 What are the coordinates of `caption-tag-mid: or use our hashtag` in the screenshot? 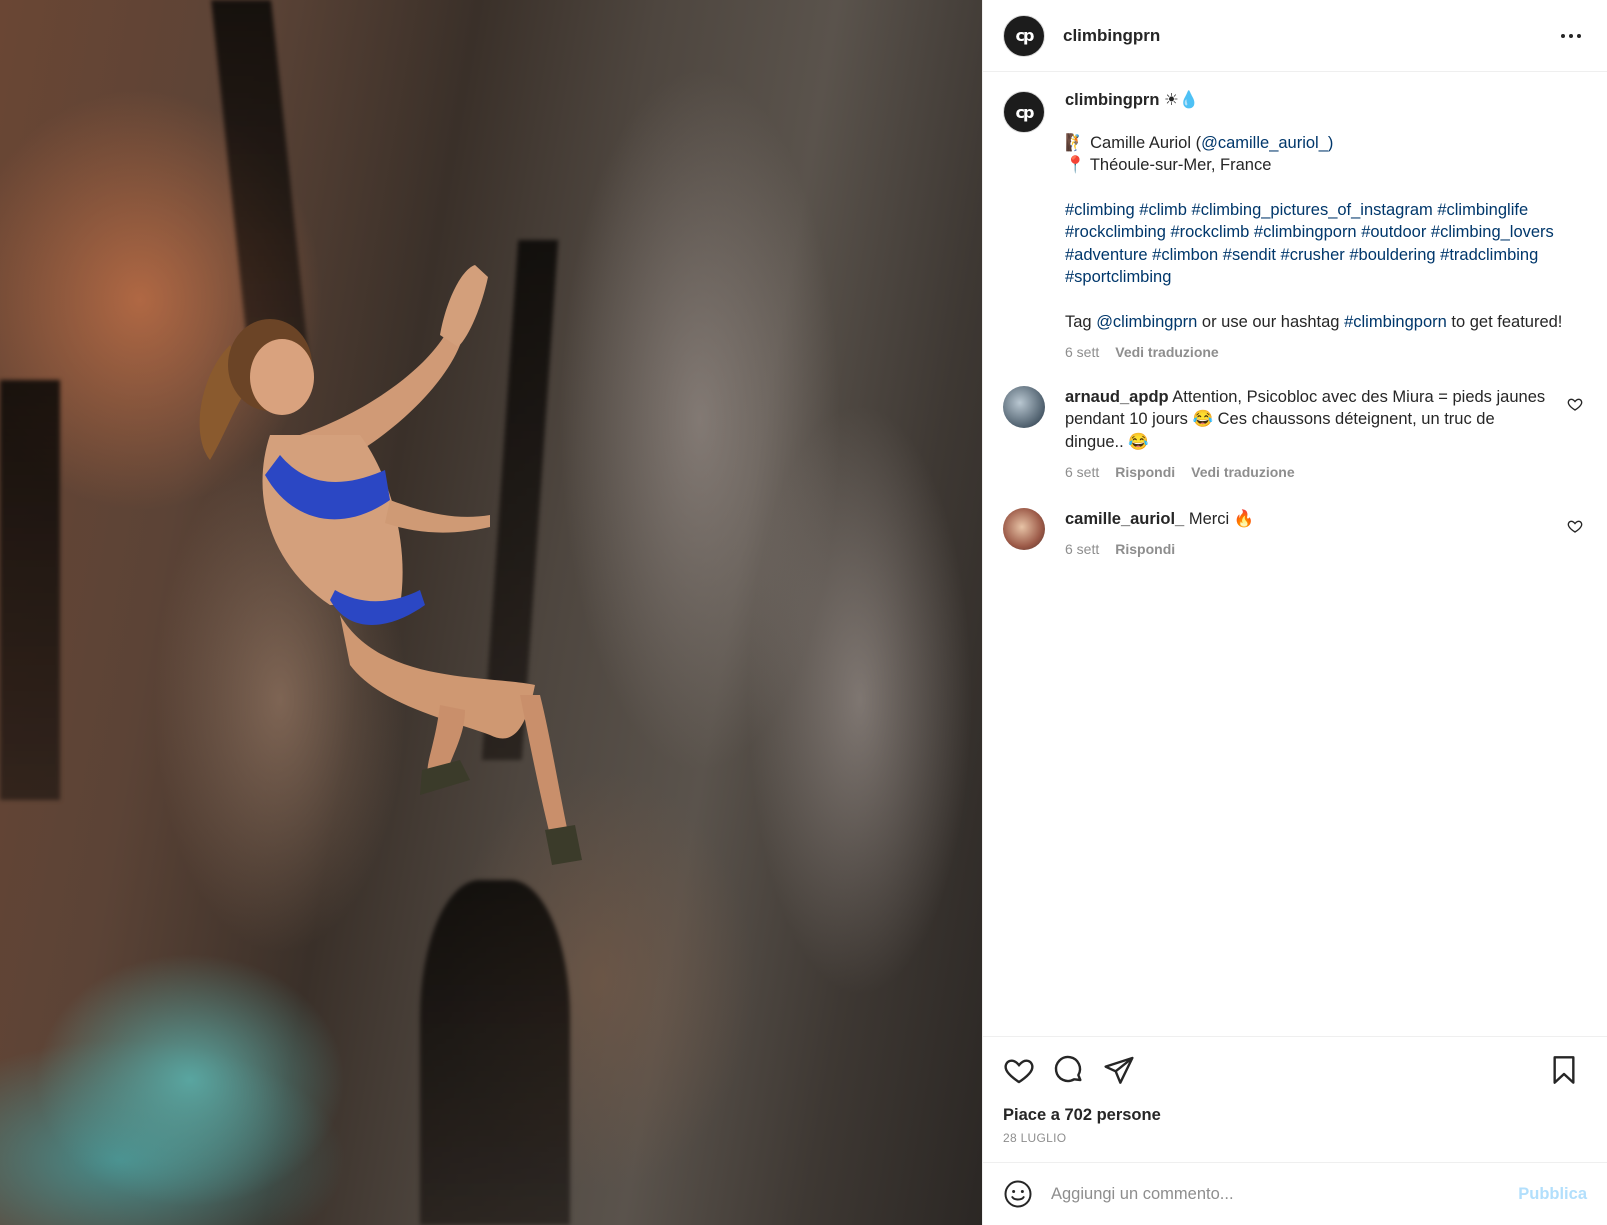 It's located at (1271, 321).